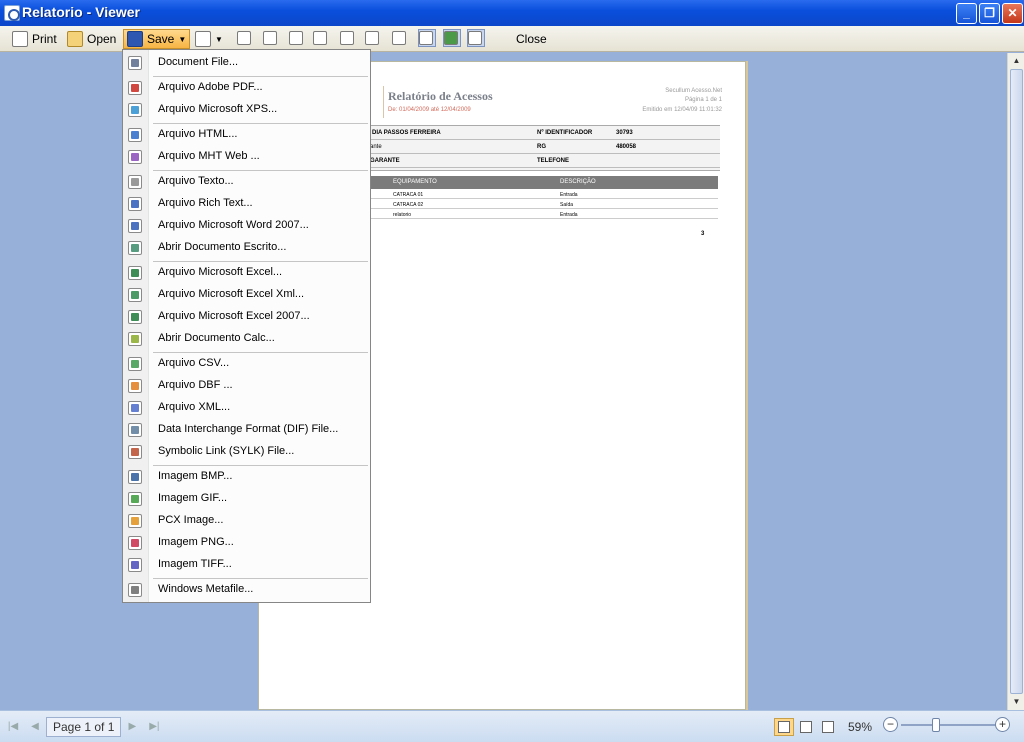 The height and width of the screenshot is (742, 1024). What do you see at coordinates (567, 205) in the screenshot?
I see `table-cell: Saída` at bounding box center [567, 205].